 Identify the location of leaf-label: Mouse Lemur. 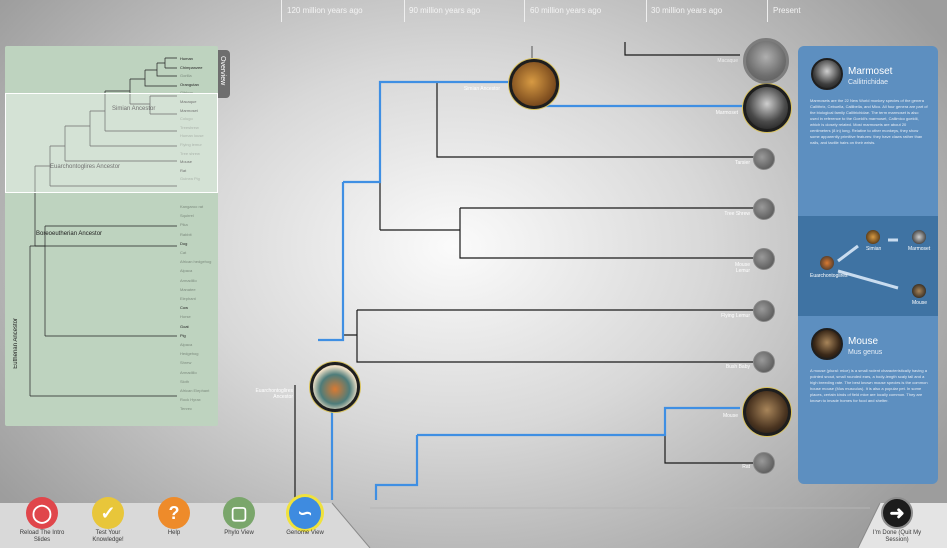
(742, 268).